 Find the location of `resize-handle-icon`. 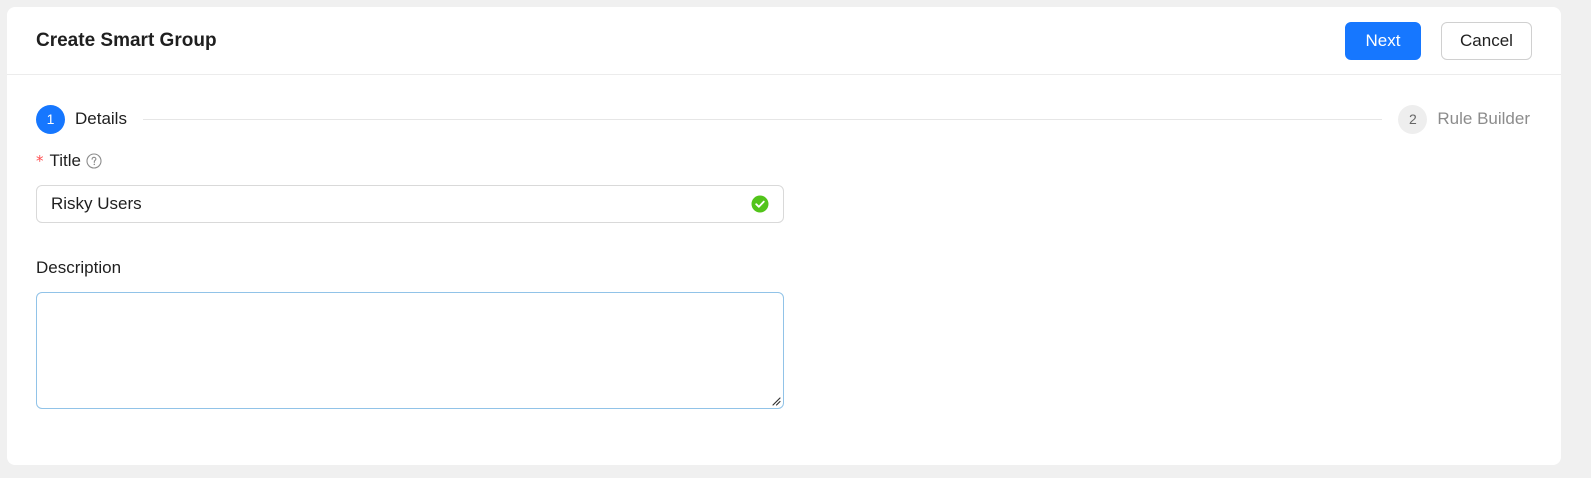

resize-handle-icon is located at coordinates (776, 401).